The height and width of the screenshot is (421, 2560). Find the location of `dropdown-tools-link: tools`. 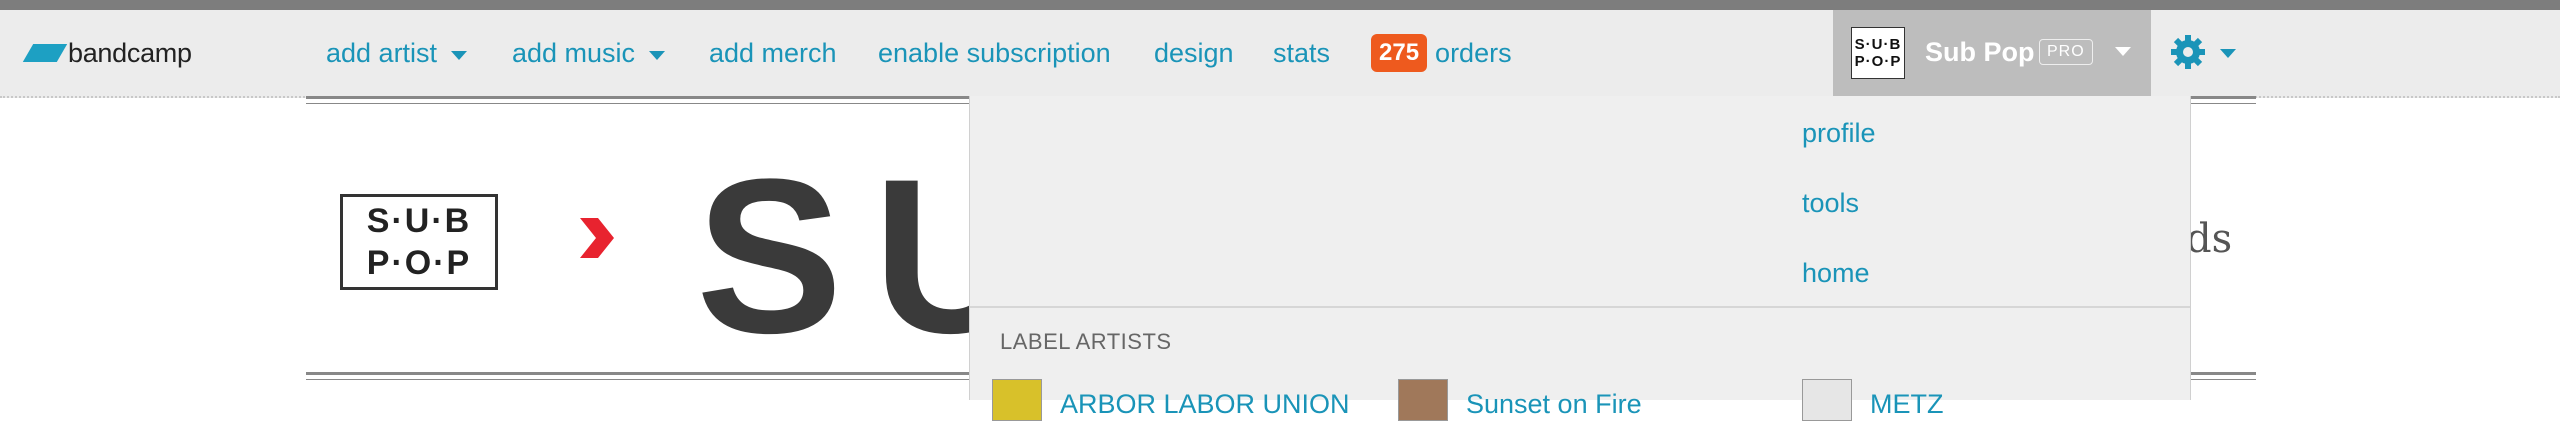

dropdown-tools-link: tools is located at coordinates (1830, 203).